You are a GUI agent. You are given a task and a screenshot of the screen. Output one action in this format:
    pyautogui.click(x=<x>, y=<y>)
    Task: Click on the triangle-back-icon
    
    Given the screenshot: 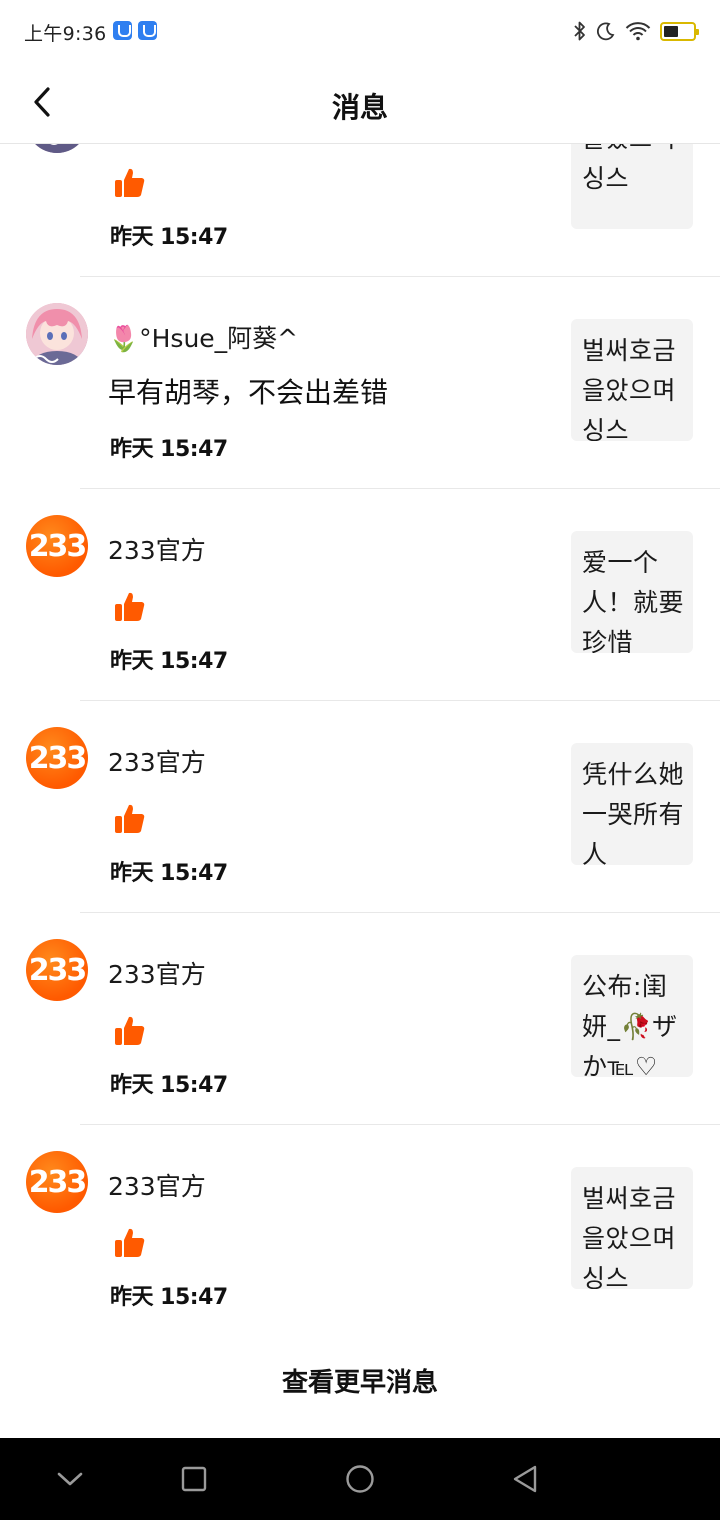 What is the action you would take?
    pyautogui.click(x=525, y=1479)
    